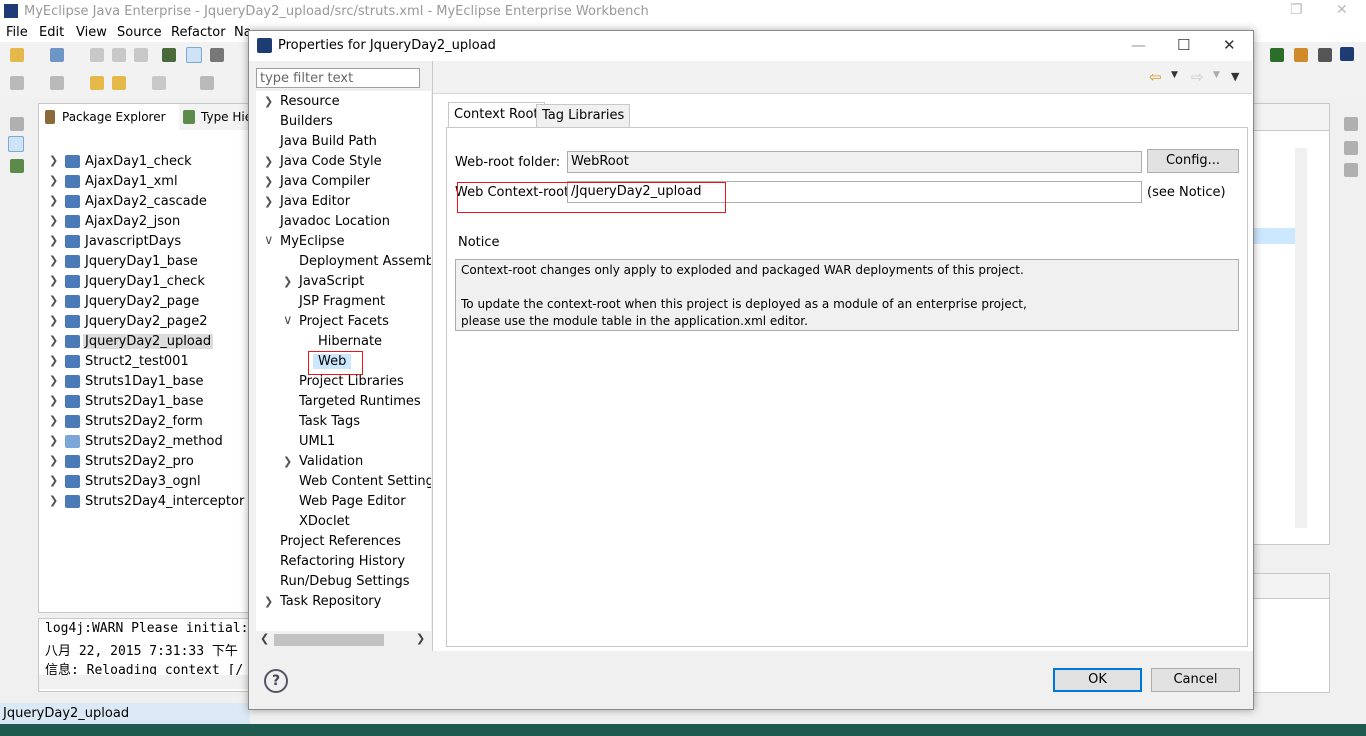 This screenshot has width=1366, height=736. I want to click on tree-node: ∨ MyEclipse, so click(343, 243).